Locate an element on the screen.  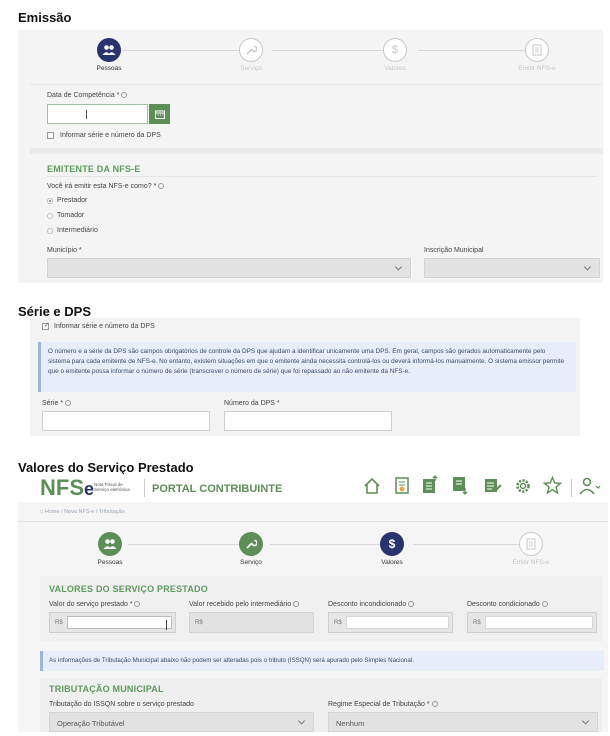
download-doc-icon is located at coordinates (460, 488).